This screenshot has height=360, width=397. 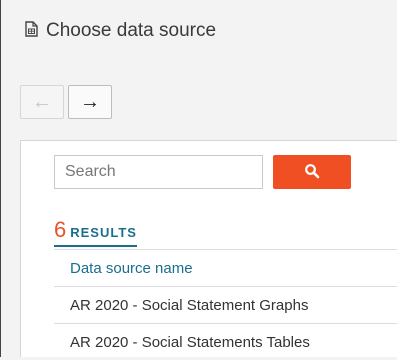 I want to click on dialog-header: Choose data source, so click(x=120, y=31).